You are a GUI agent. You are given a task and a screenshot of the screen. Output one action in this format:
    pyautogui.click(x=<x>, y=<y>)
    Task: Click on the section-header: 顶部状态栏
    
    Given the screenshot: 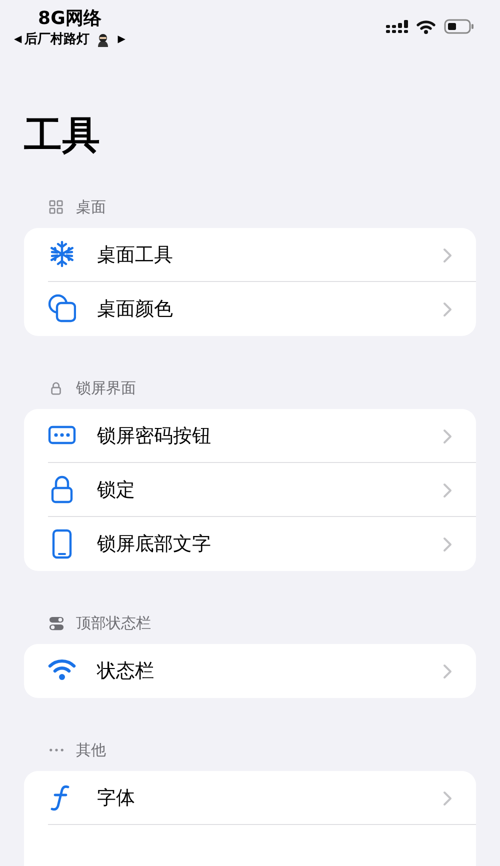 What is the action you would take?
    pyautogui.click(x=113, y=623)
    